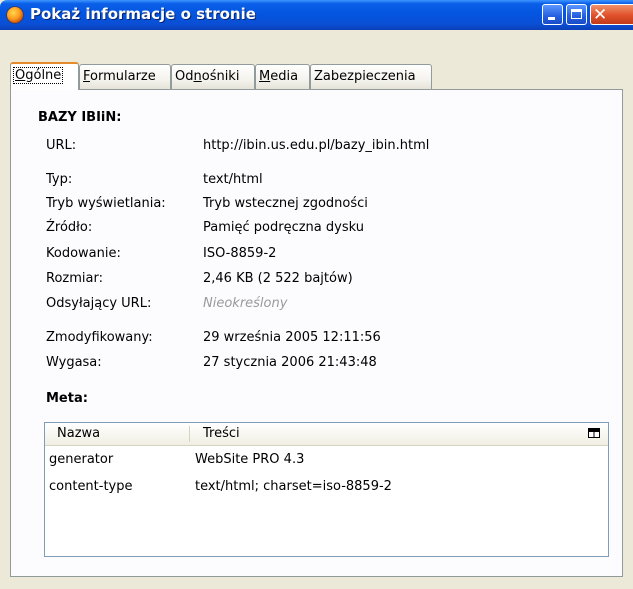 The width and height of the screenshot is (633, 589). What do you see at coordinates (67, 398) in the screenshot?
I see `meta-section-title: Meta:` at bounding box center [67, 398].